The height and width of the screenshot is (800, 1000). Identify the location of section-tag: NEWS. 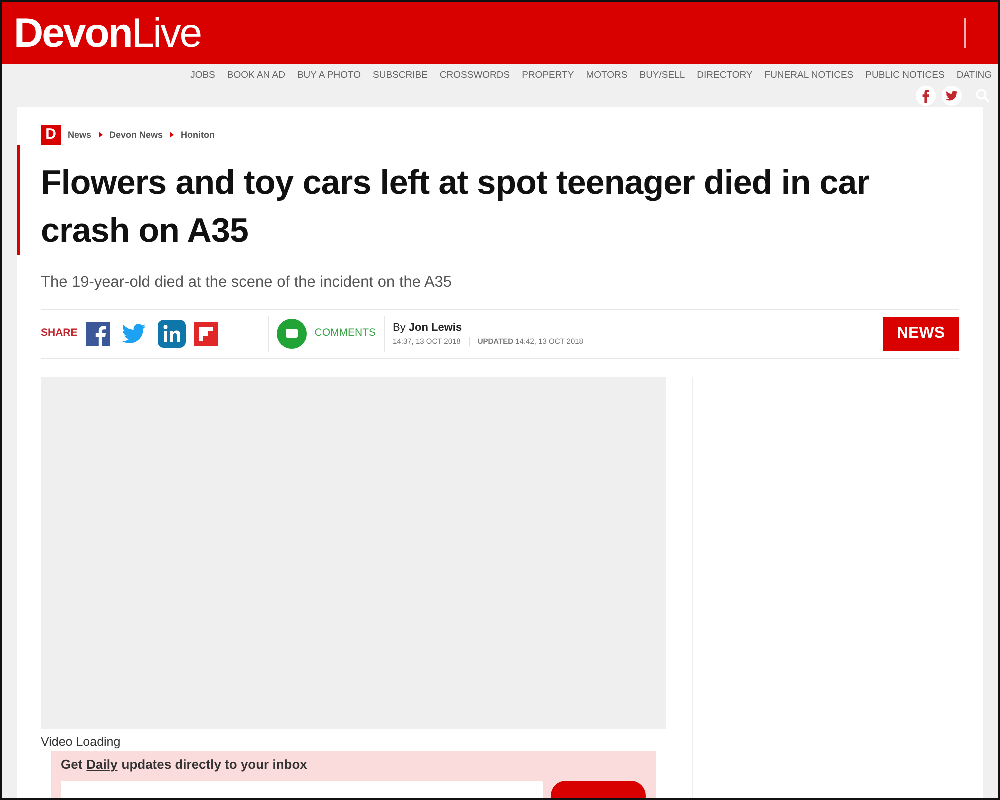
(921, 333).